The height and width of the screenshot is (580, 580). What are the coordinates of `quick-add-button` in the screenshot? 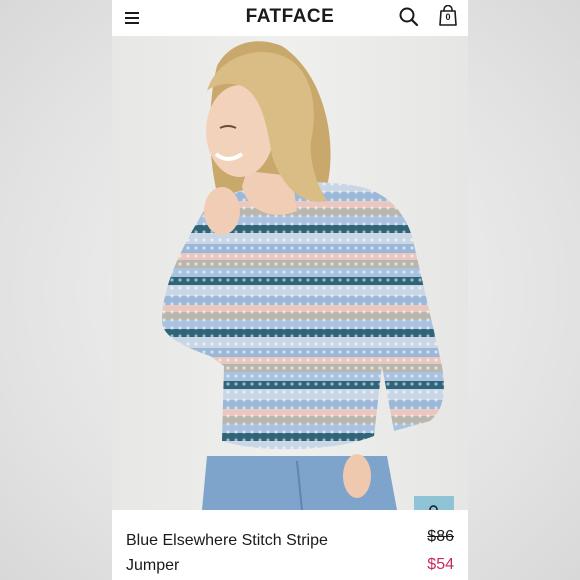 It's located at (434, 503).